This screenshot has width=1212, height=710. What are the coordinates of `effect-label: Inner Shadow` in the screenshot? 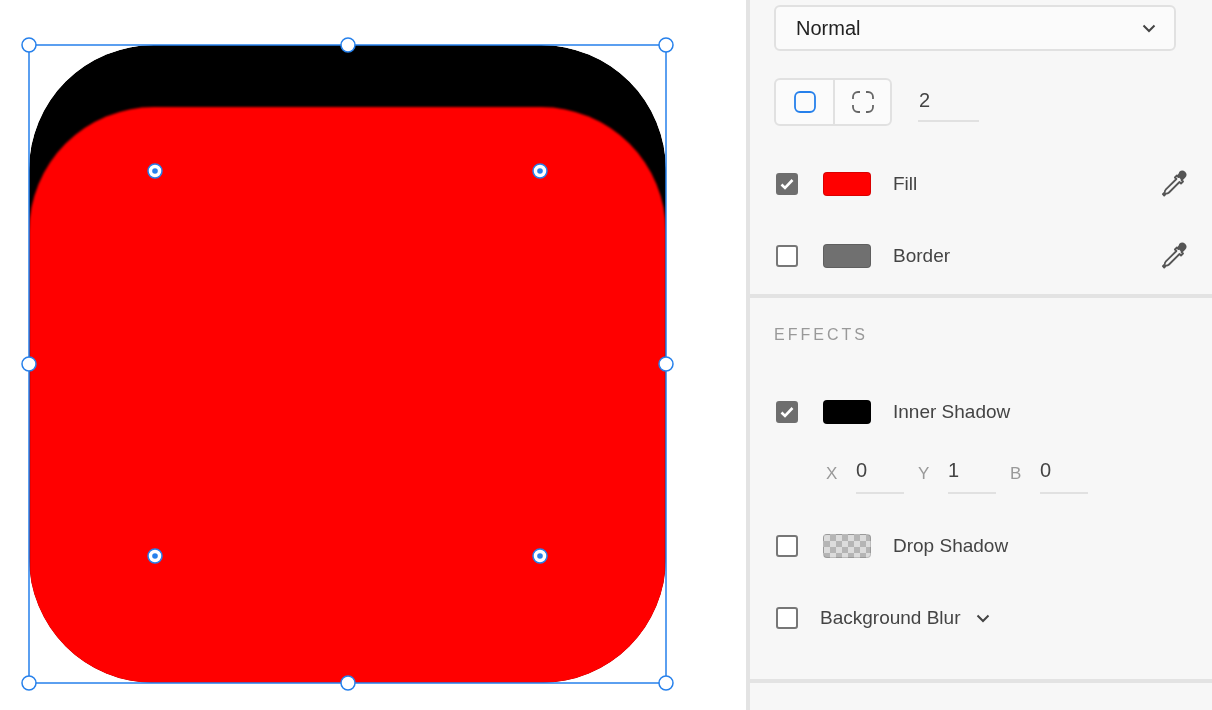 It's located at (952, 412).